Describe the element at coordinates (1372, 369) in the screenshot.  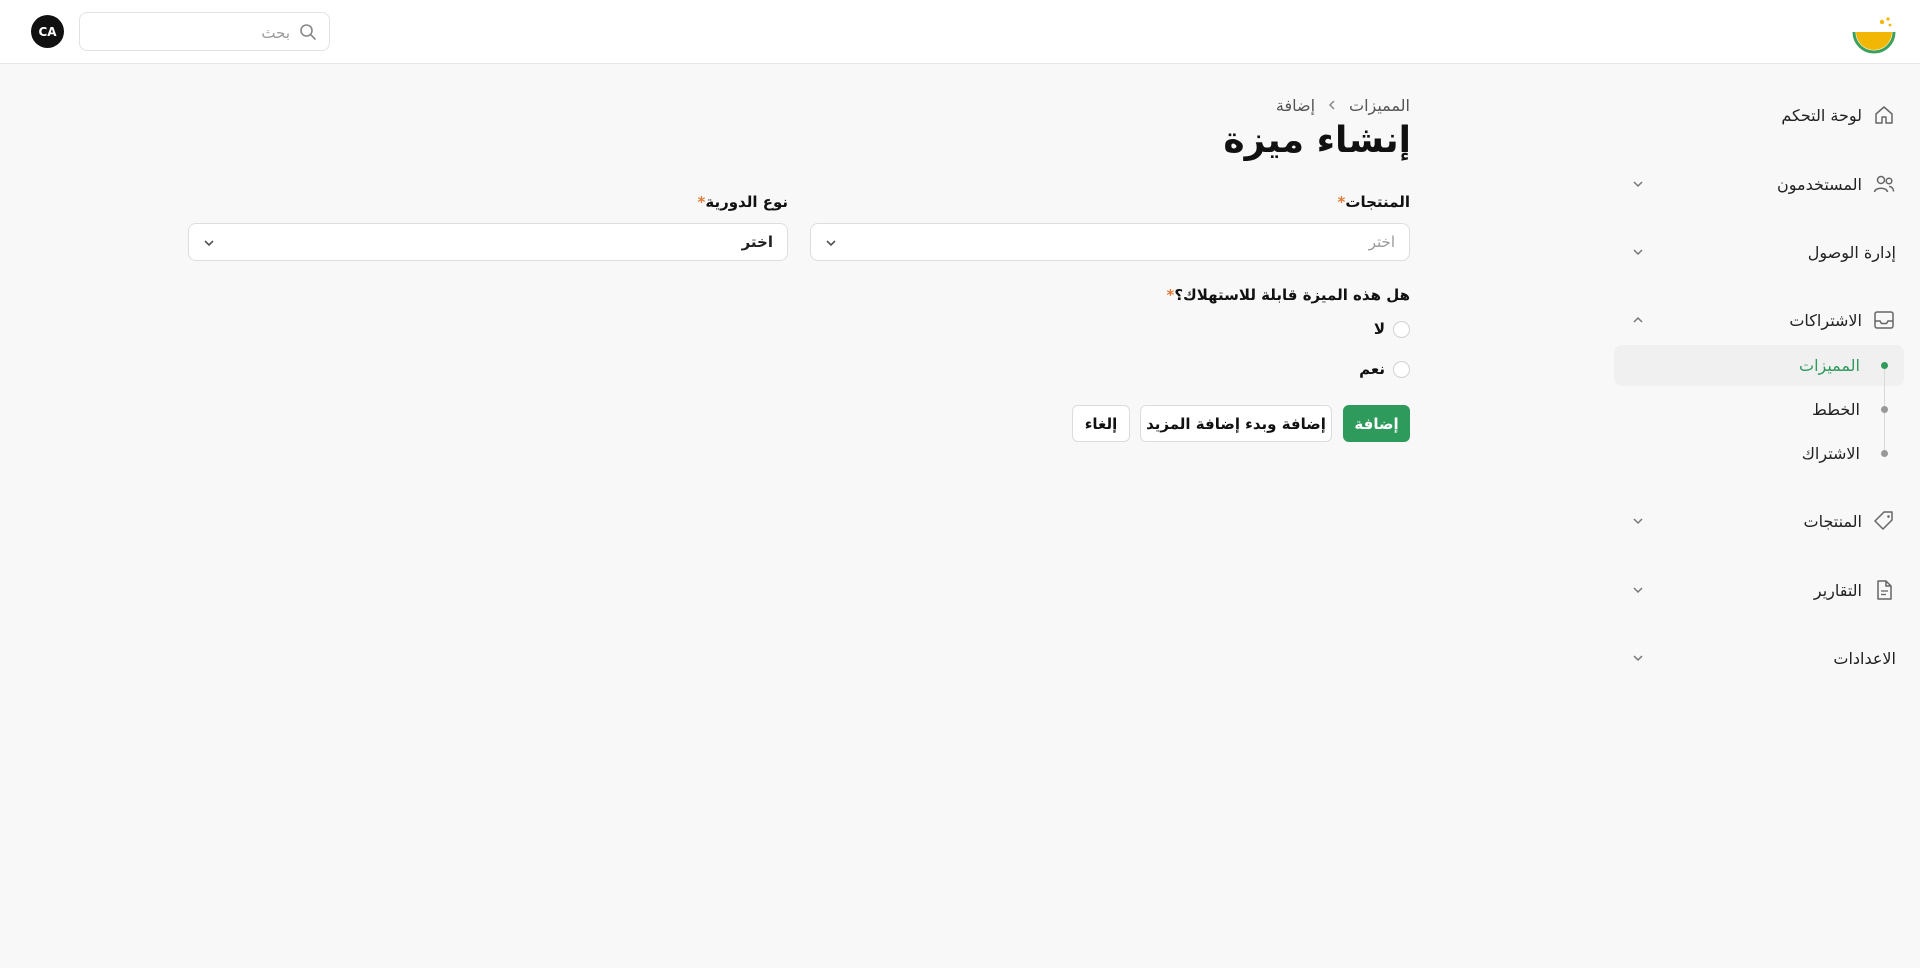
I see `radio-label-yes: نعم` at that location.